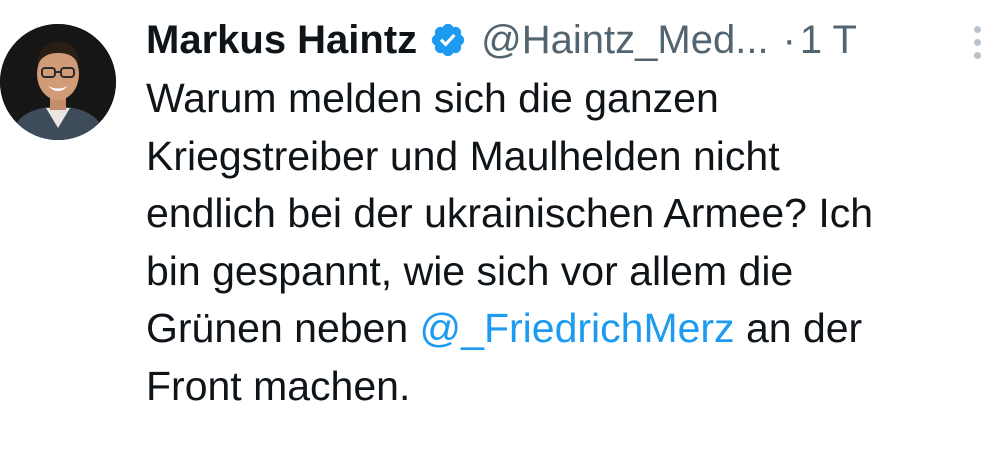 This screenshot has width=1003, height=461. What do you see at coordinates (281, 40) in the screenshot?
I see `author-display-name: Markus Haintz` at bounding box center [281, 40].